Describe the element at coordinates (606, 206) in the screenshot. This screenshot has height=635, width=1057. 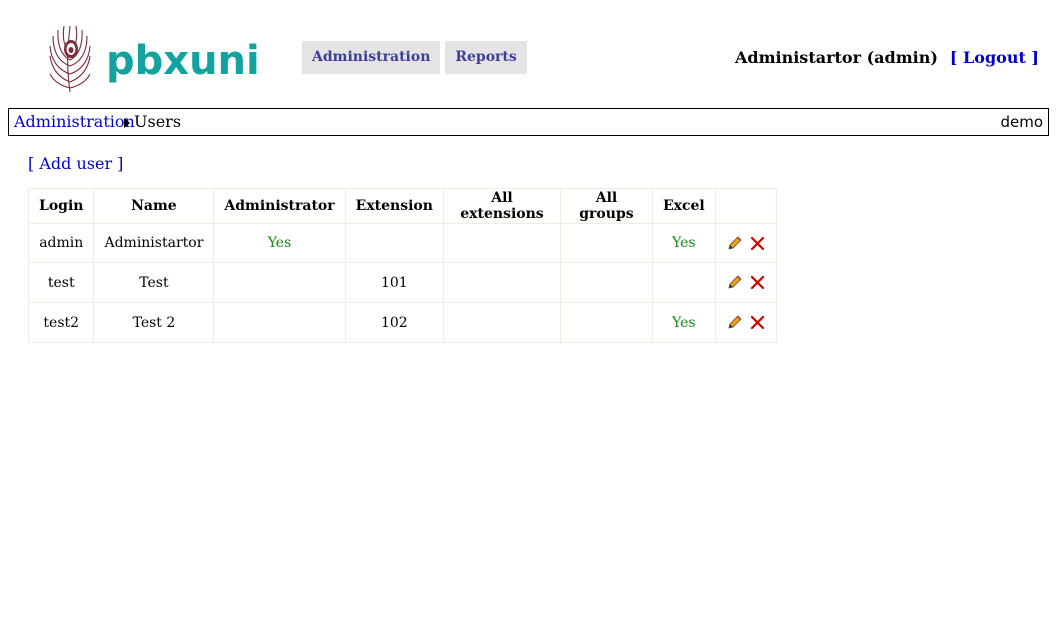
I see `column-header-all-groups: All groups` at that location.